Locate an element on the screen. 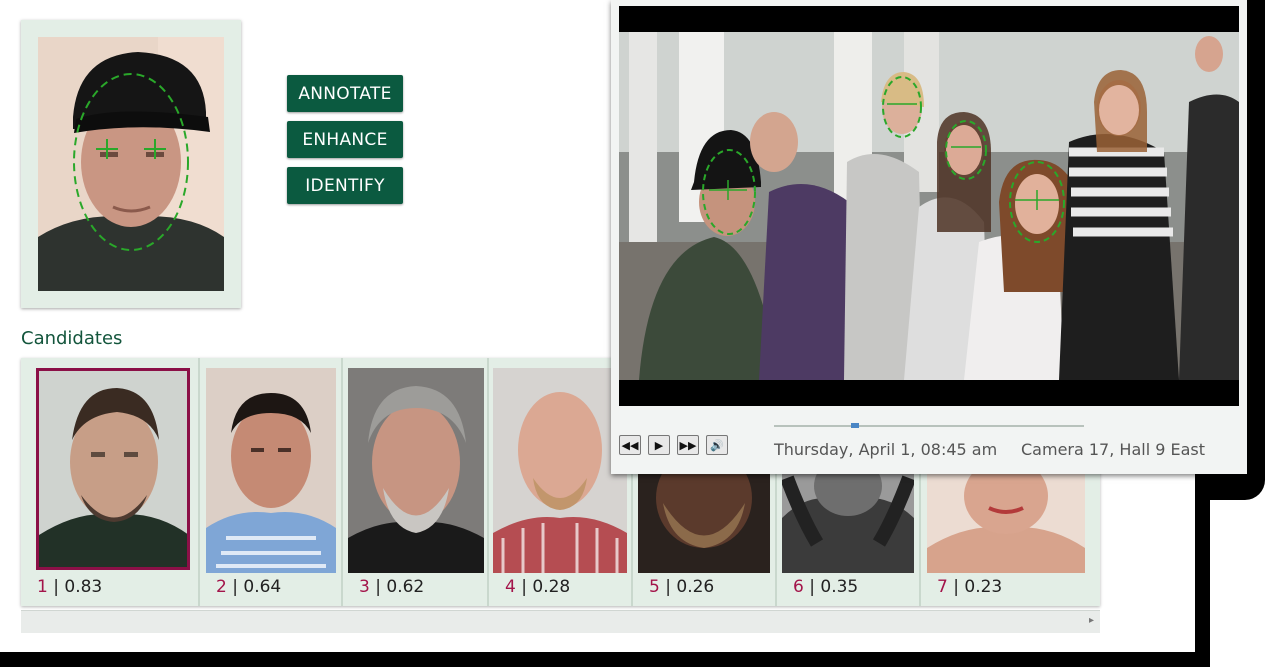 This screenshot has height=667, width=1270. background-shadow-bottom is located at coordinates (602, 659).